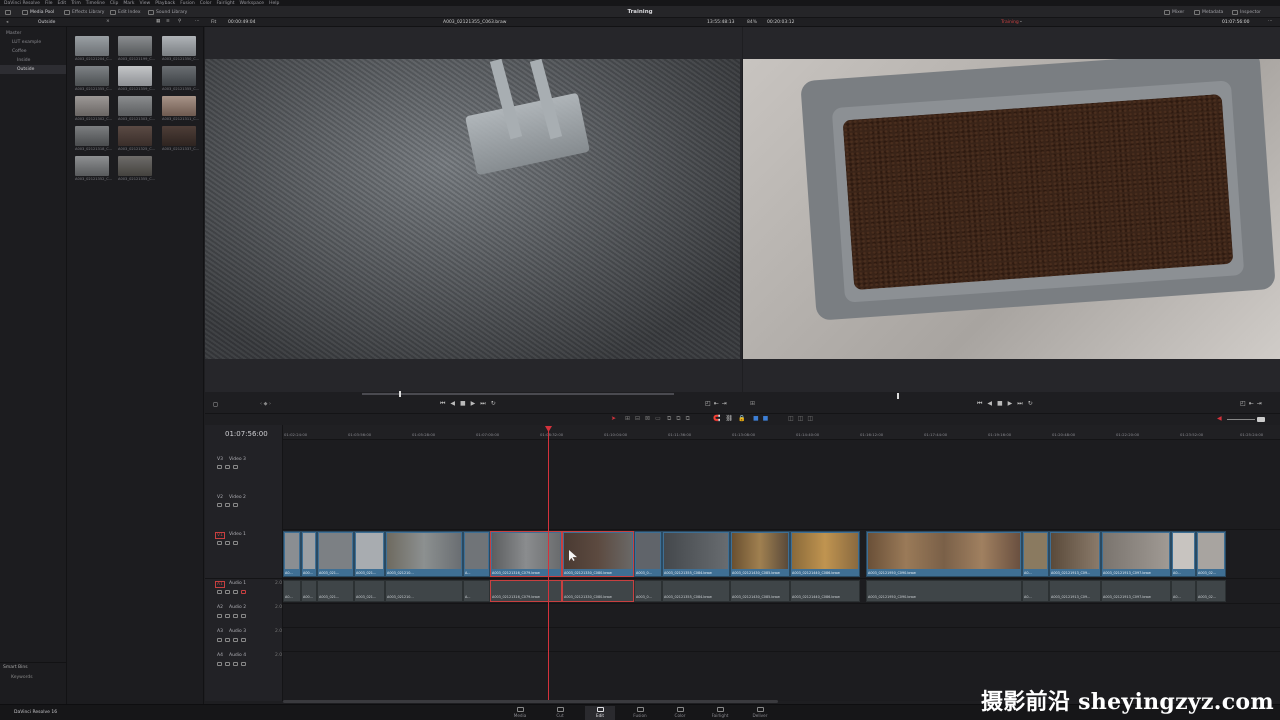 This screenshot has width=1280, height=720. Describe the element at coordinates (640, 713) in the screenshot. I see `page-tab-fusion: Fusion` at that location.